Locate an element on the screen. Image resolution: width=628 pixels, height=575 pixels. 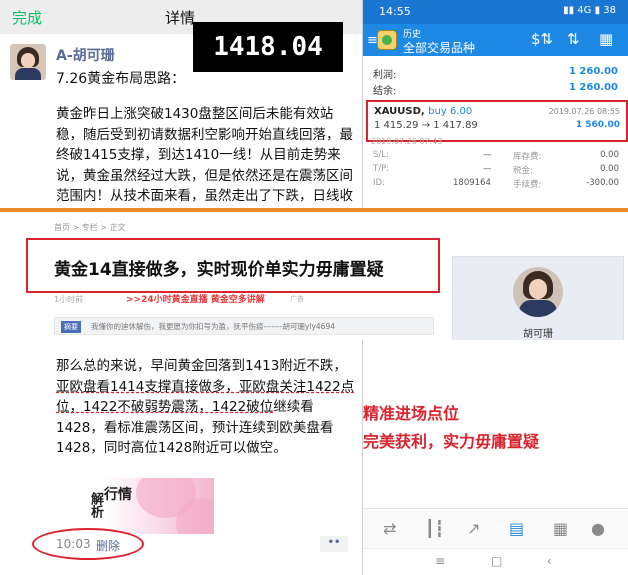
headline-highlight: 黄金14直接做多，实时现价单实力毋庸置疑 is located at coordinates (233, 265).